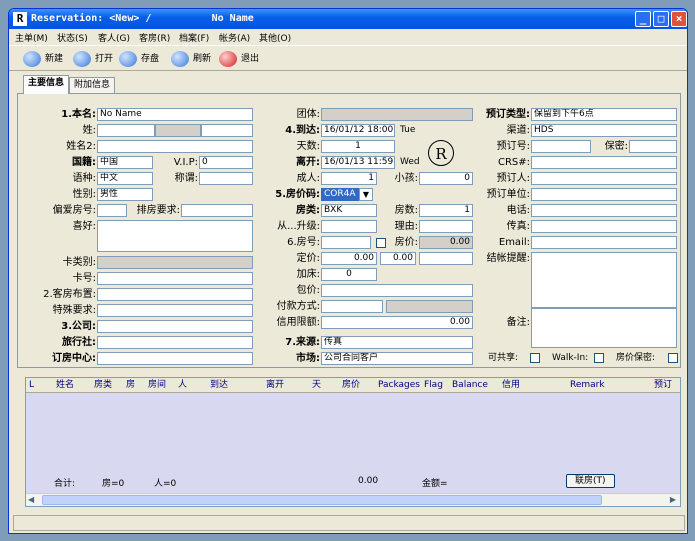  What do you see at coordinates (43, 59) in the screenshot?
I see `new-button: 新建` at bounding box center [43, 59].